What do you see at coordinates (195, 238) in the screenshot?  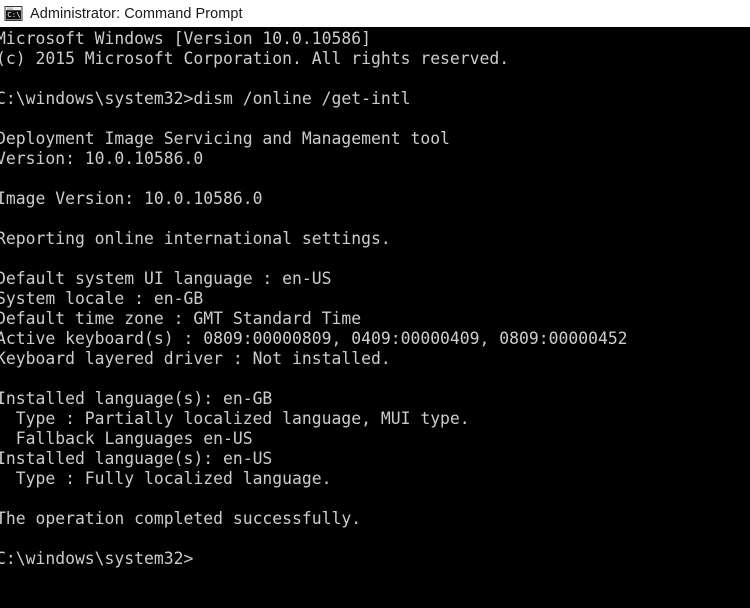 I see `console-line: Reporting online international settings.` at bounding box center [195, 238].